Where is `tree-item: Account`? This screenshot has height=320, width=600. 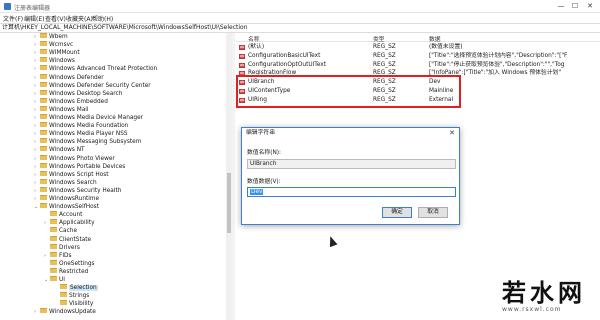
tree-item: Account is located at coordinates (63, 215).